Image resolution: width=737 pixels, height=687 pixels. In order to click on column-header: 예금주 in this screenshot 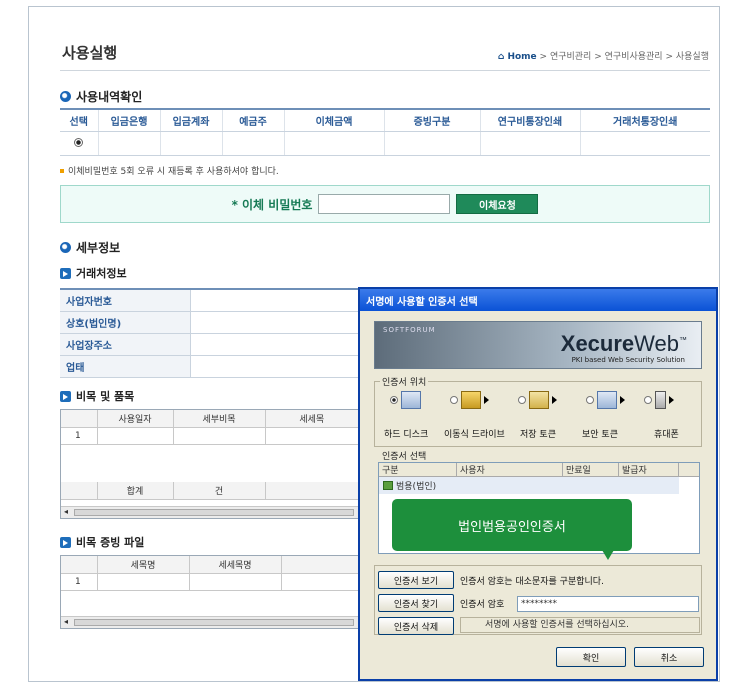, I will do `click(253, 120)`.